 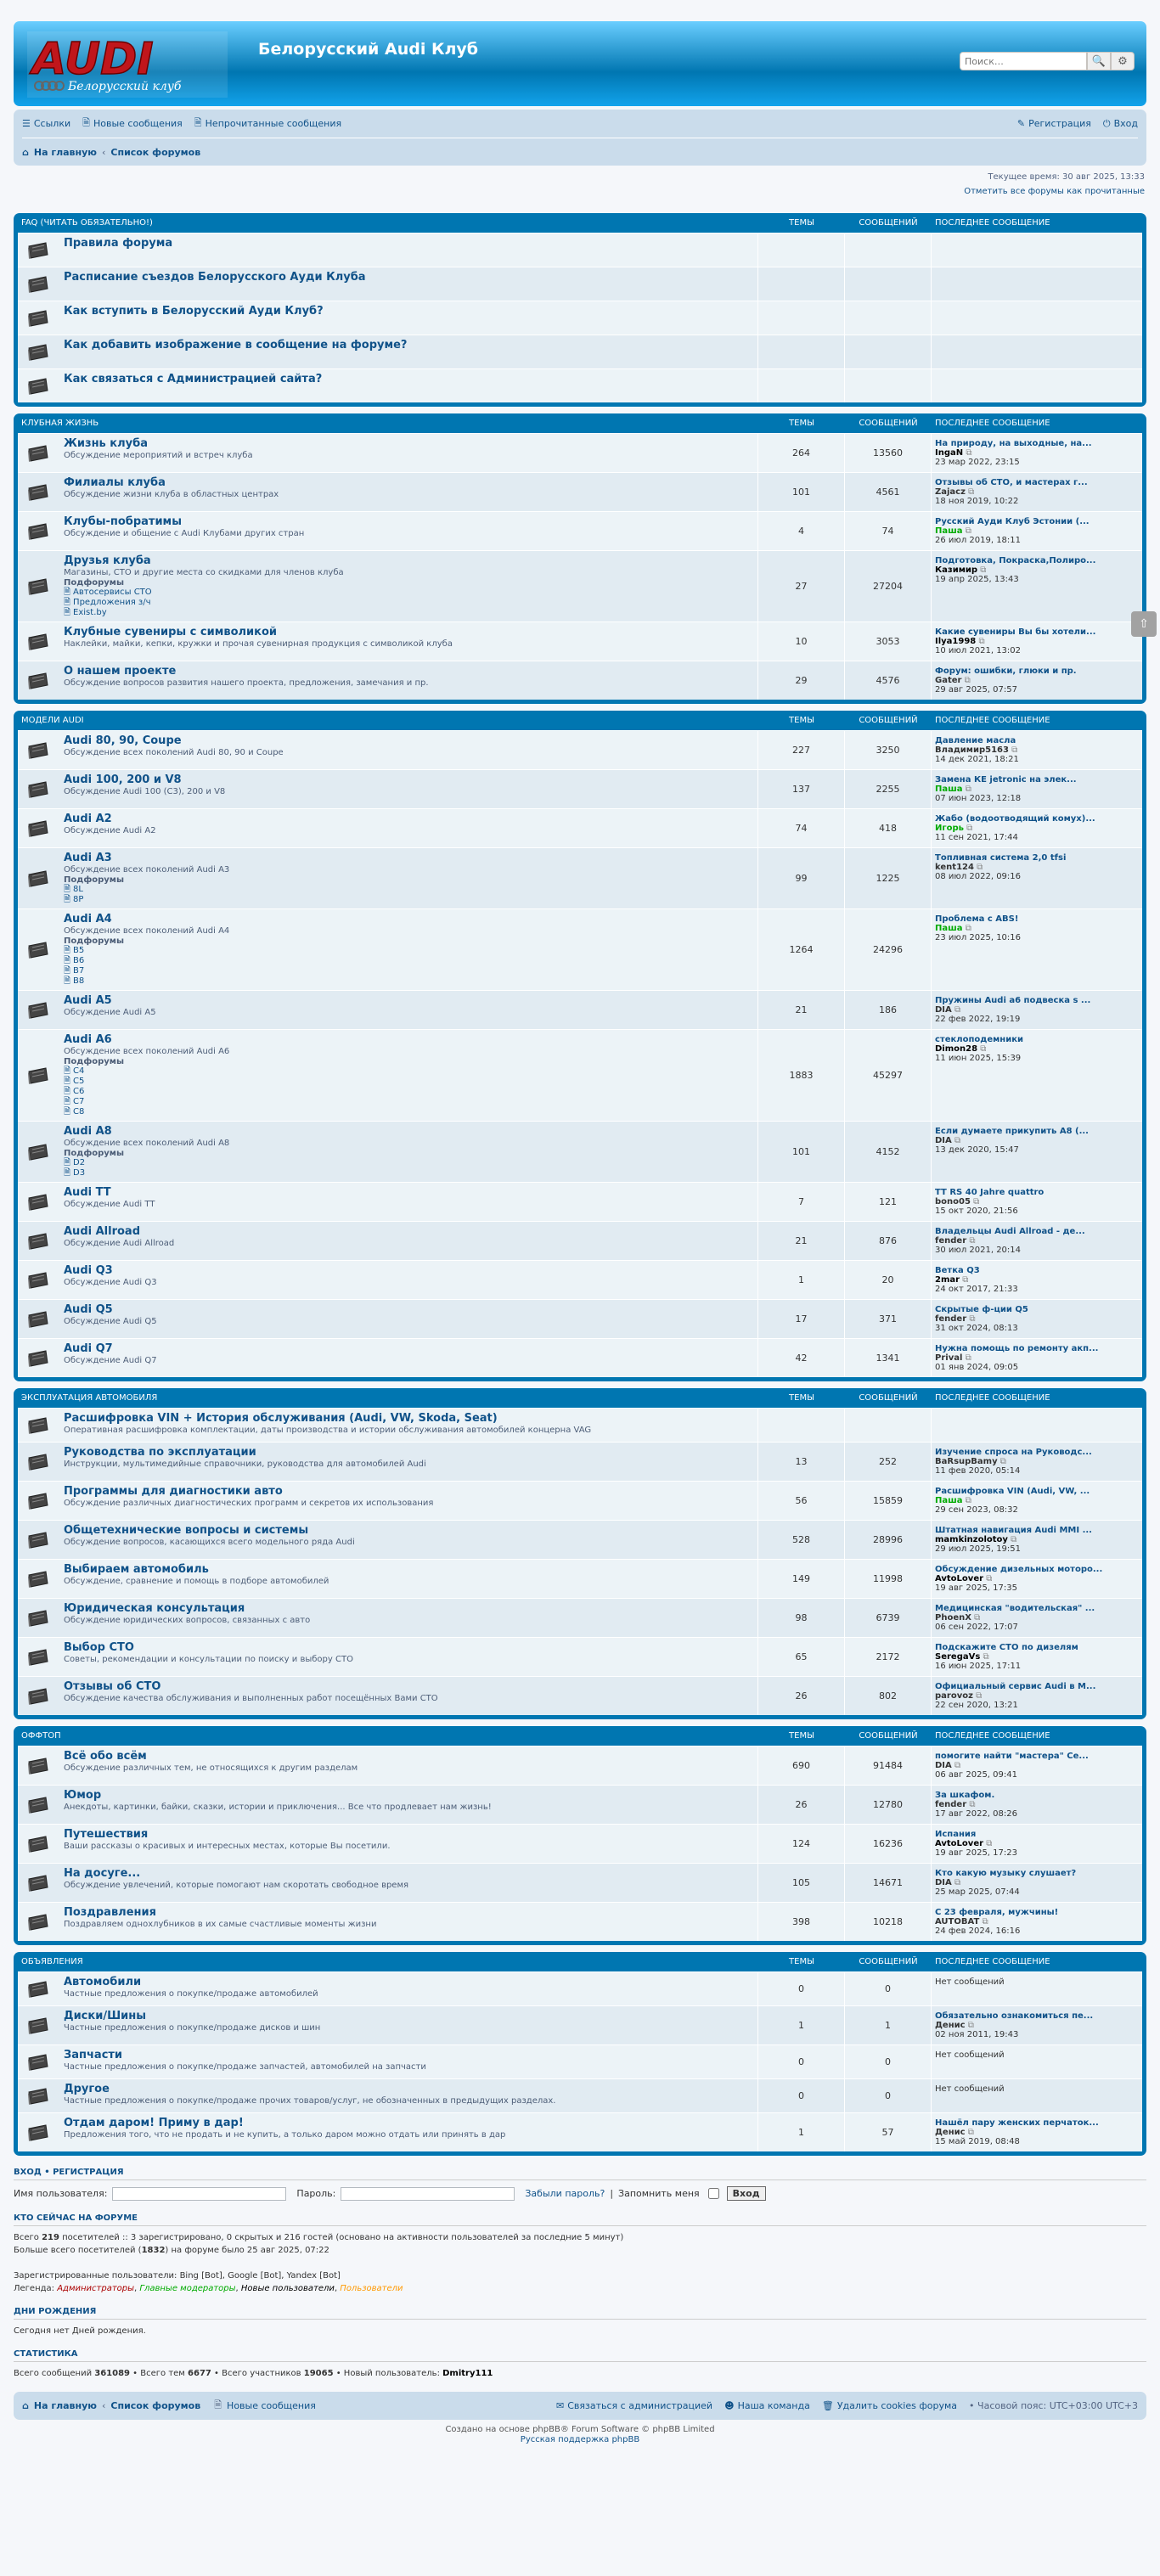 I want to click on subforum-link: 🗎 C7, so click(x=409, y=1102).